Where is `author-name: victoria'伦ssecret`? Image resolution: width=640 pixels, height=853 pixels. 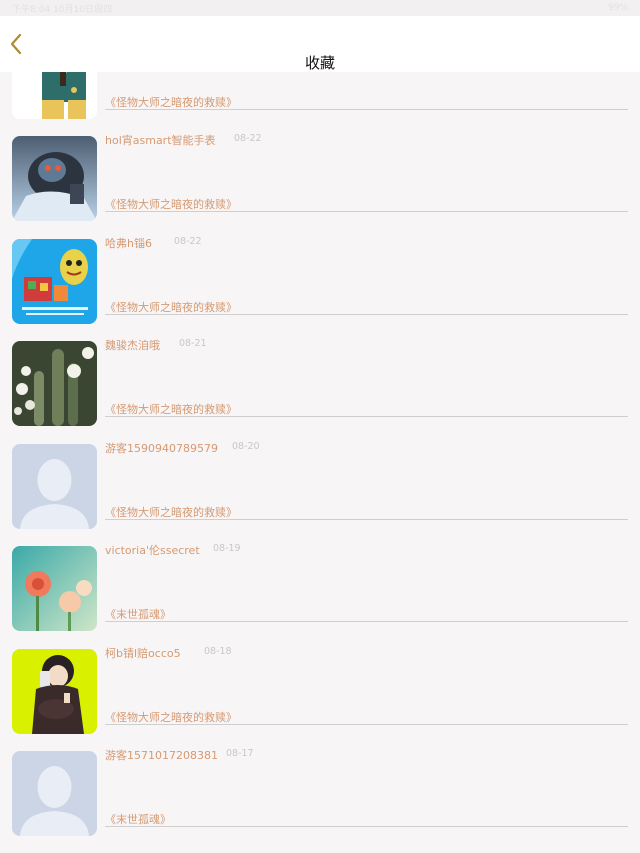
author-name: victoria'伦ssecret is located at coordinates (152, 550).